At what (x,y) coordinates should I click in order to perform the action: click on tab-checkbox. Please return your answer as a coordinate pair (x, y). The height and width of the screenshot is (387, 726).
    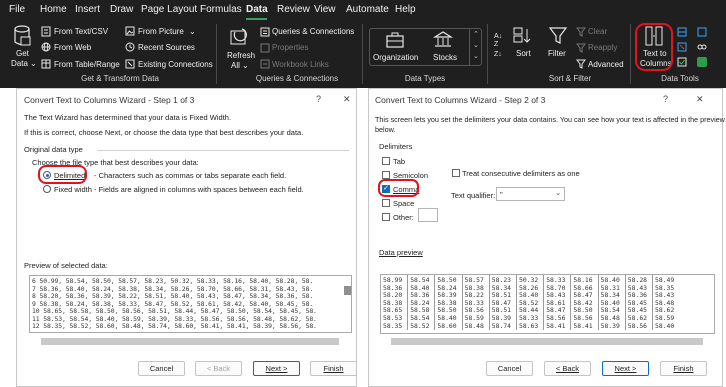
    Looking at the image, I should click on (386, 161).